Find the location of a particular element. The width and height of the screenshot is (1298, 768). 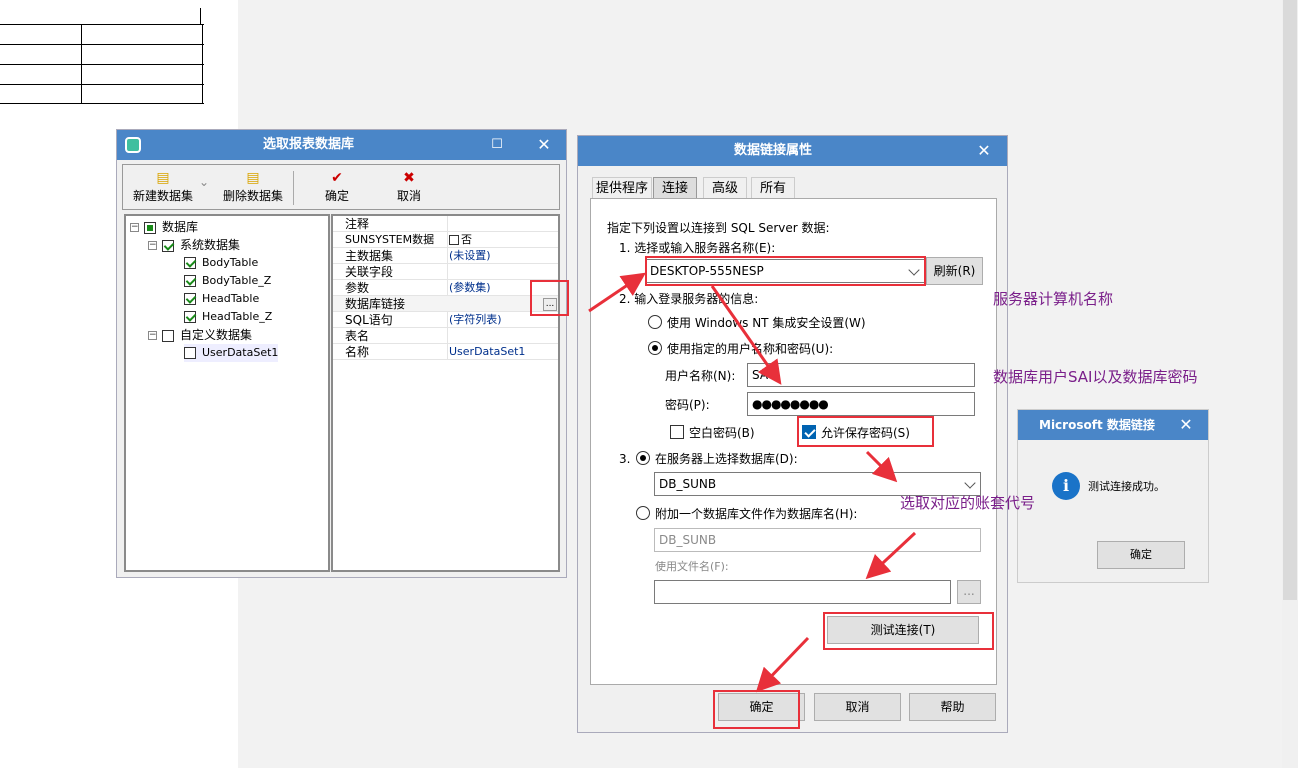

prop-row: SUNSYSTEM数据 否 is located at coordinates (445, 240).